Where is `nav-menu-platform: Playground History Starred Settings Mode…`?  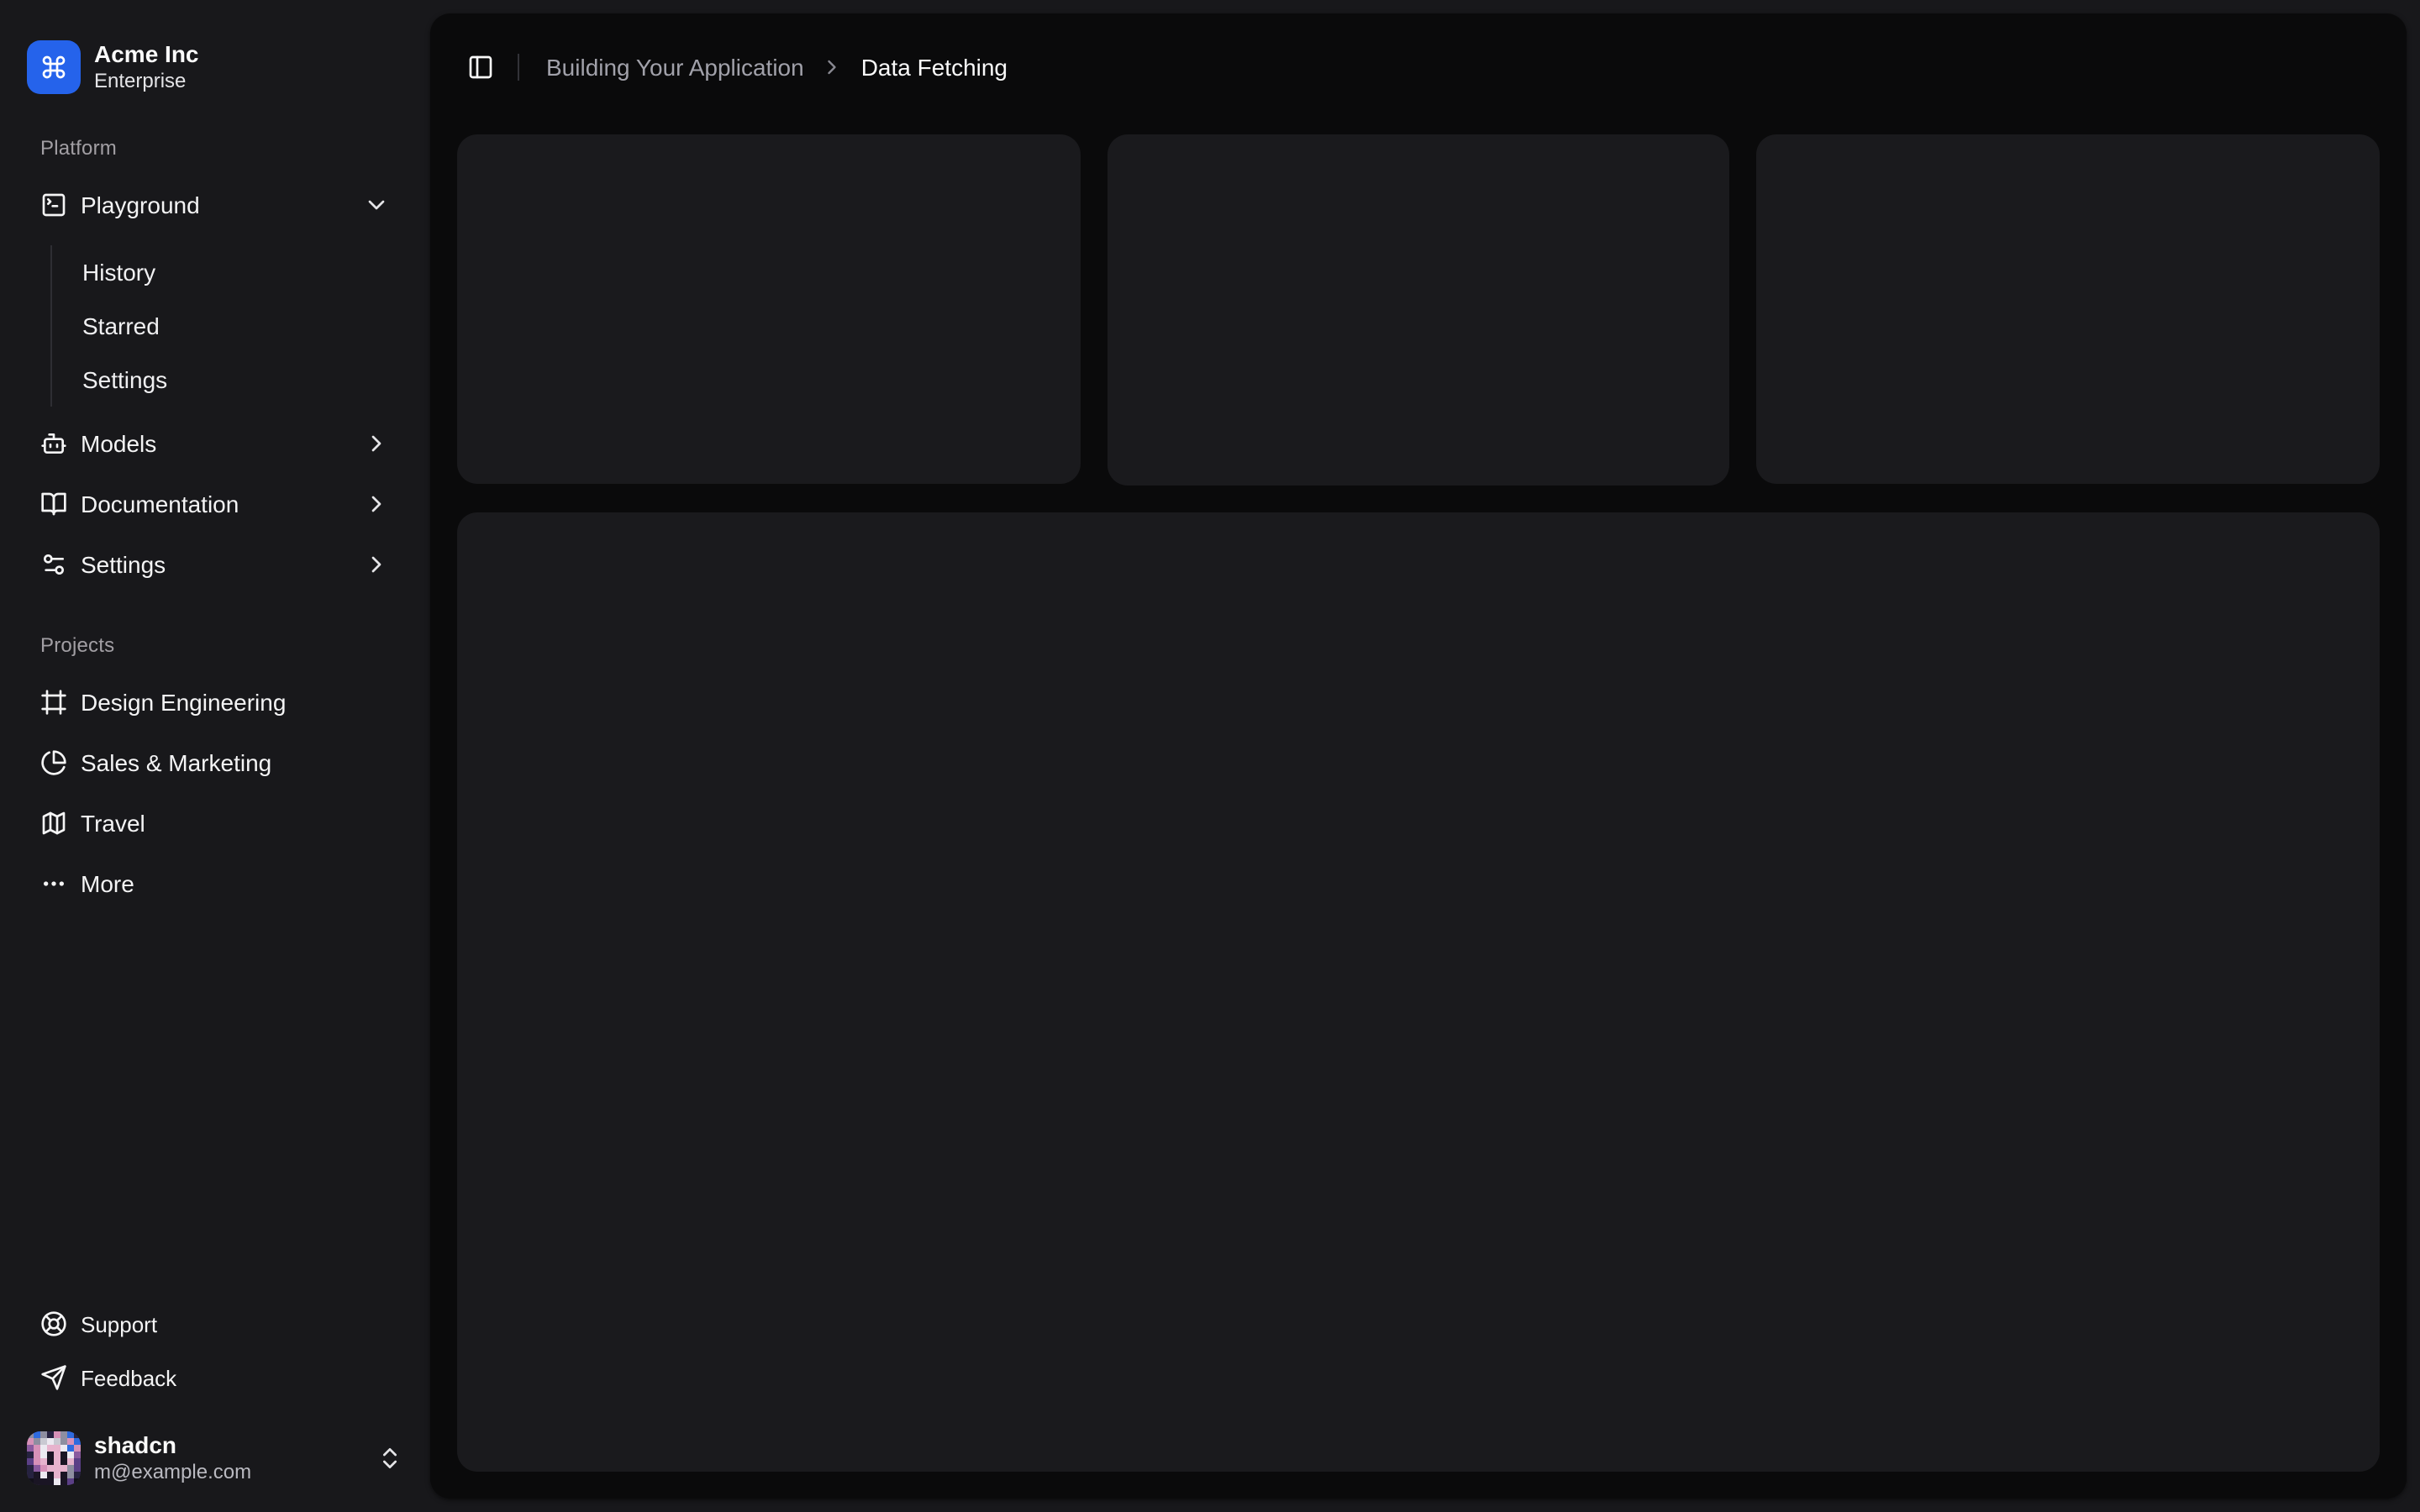
nav-menu-platform: Playground History Starred Settings Mode… is located at coordinates (215, 384).